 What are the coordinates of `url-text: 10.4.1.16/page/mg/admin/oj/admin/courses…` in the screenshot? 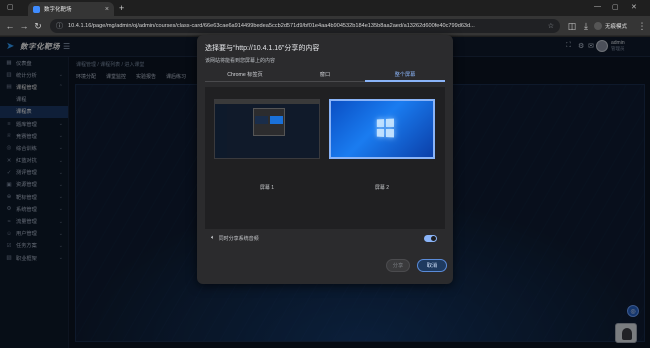 It's located at (271, 26).